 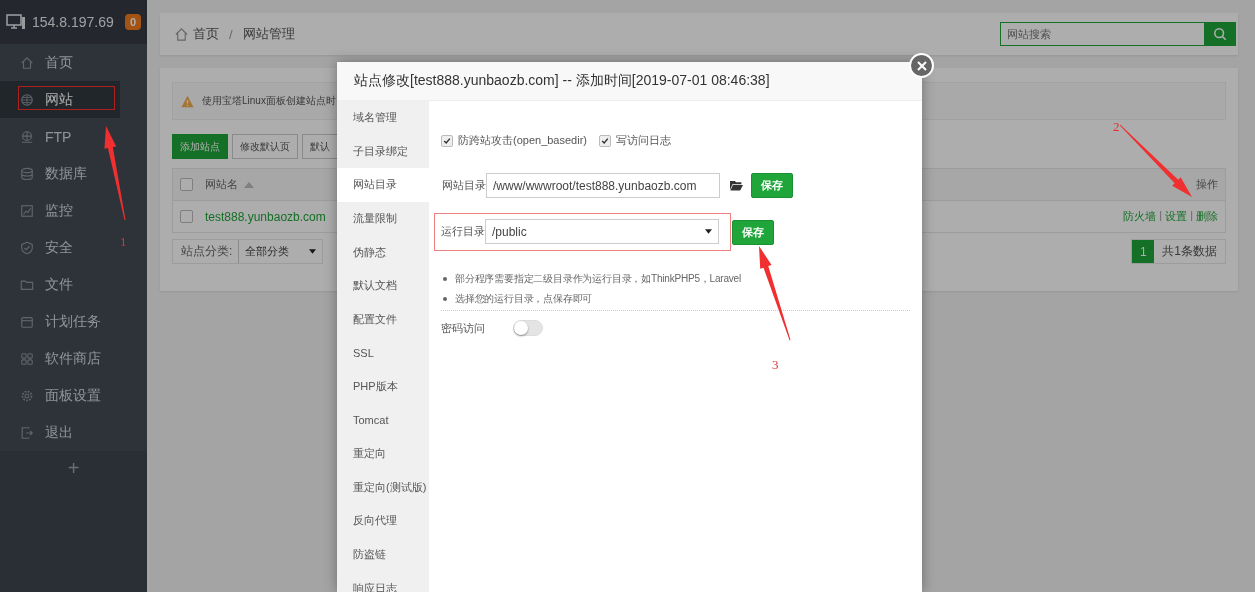 What do you see at coordinates (60, 62) in the screenshot?
I see `nav-item: 首页` at bounding box center [60, 62].